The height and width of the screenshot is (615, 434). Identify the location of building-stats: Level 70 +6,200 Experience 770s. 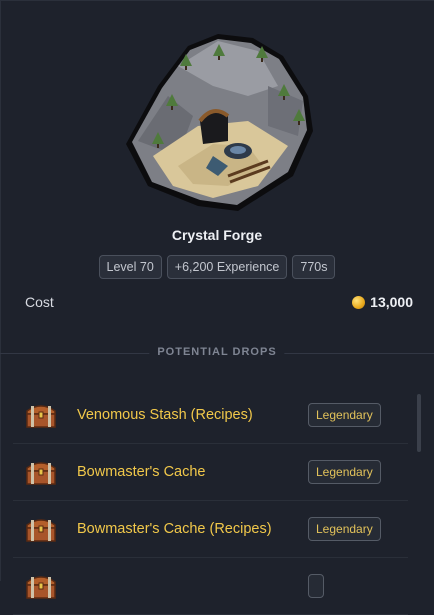
(217, 267).